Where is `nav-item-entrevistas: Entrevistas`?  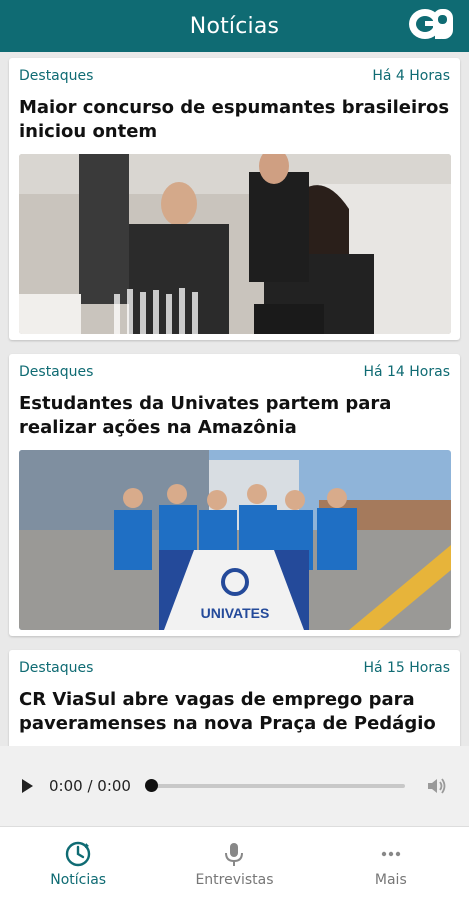
nav-item-entrevistas: Entrevistas is located at coordinates (234, 863).